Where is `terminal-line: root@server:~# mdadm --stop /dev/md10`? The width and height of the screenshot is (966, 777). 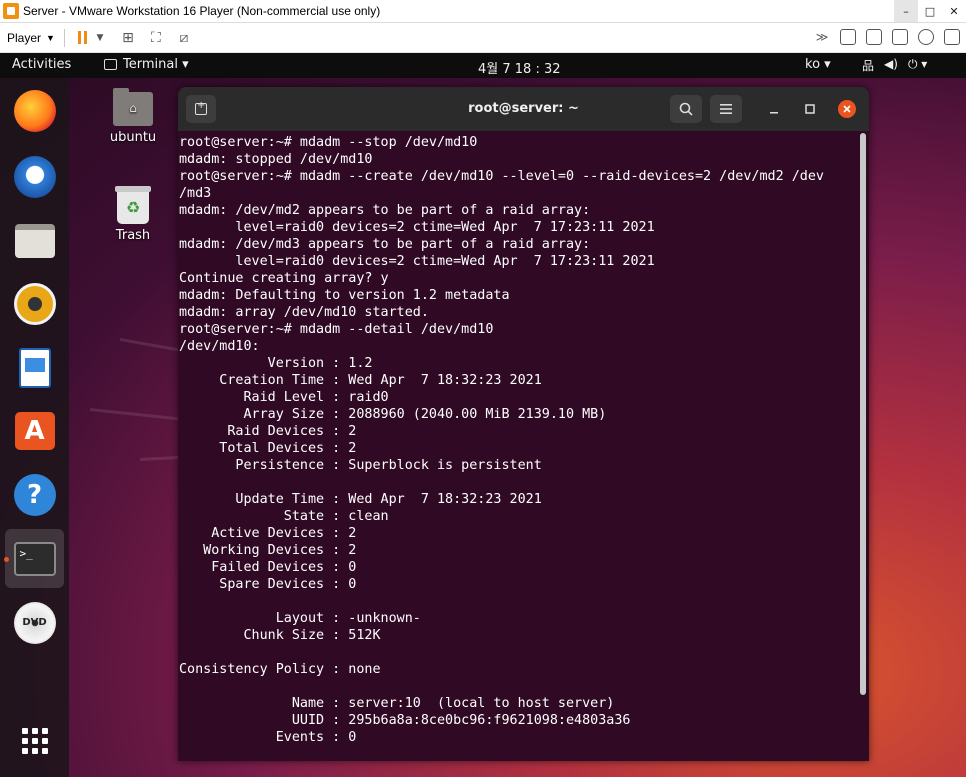
terminal-line: root@server:~# mdadm --stop /dev/md10 is located at coordinates (328, 142).